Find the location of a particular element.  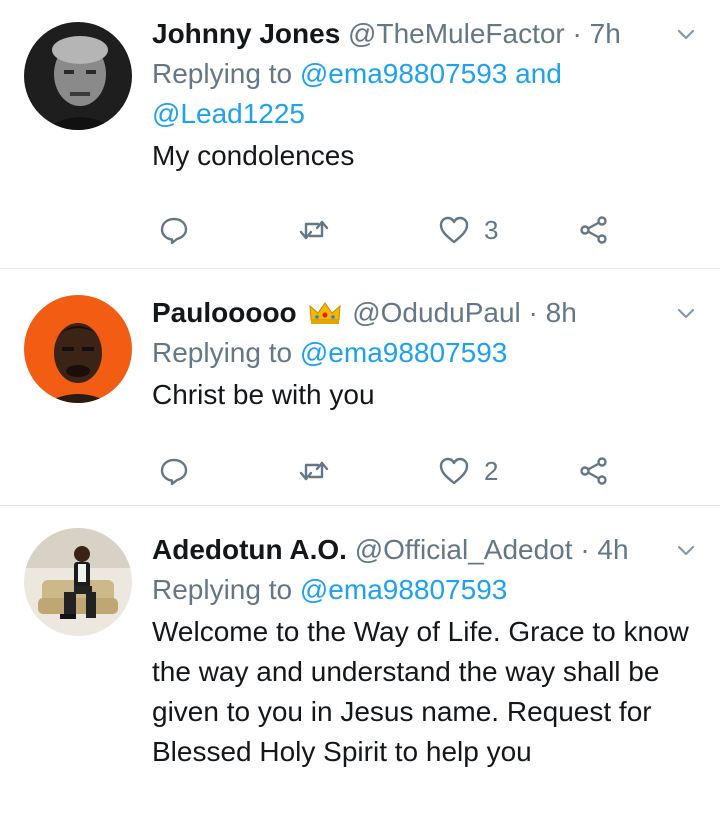

like-button: 3 is located at coordinates (468, 230).